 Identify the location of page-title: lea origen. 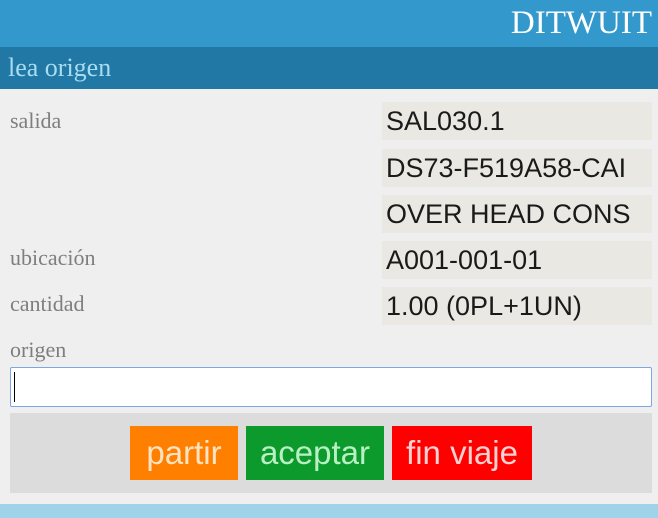
(60, 67).